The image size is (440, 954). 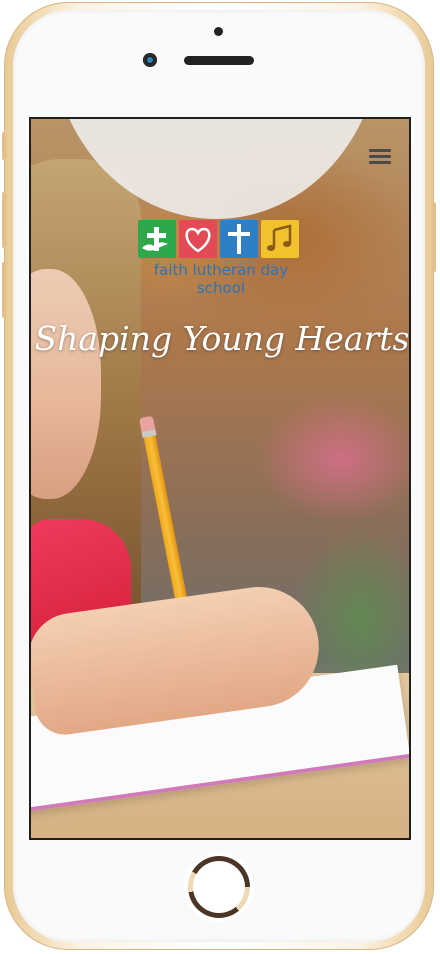 What do you see at coordinates (218, 31) in the screenshot?
I see `proximity-sensor` at bounding box center [218, 31].